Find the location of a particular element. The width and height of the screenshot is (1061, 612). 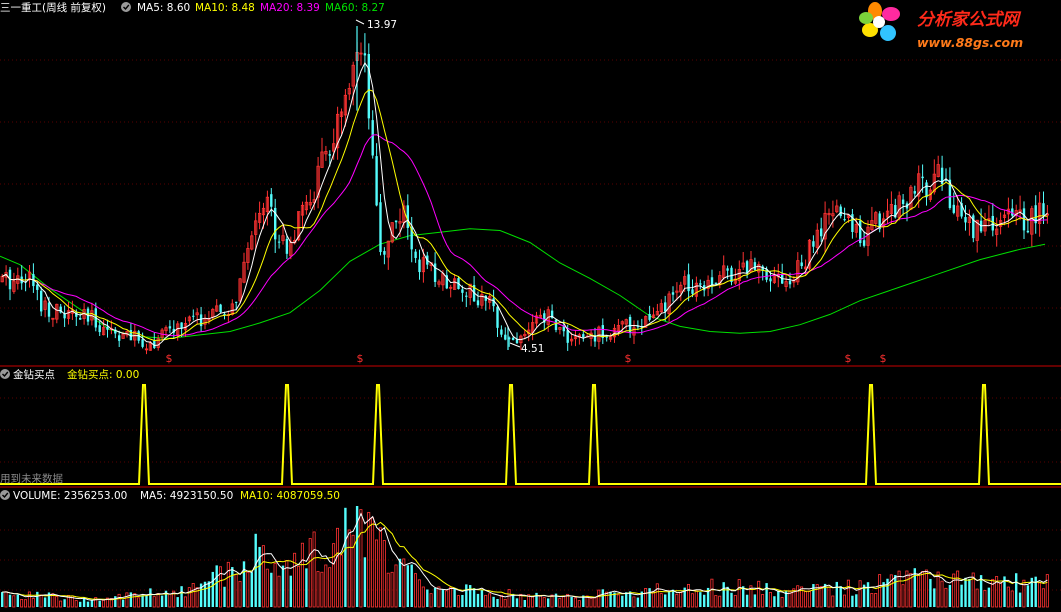

volume-ma5-line is located at coordinates (525, 556).